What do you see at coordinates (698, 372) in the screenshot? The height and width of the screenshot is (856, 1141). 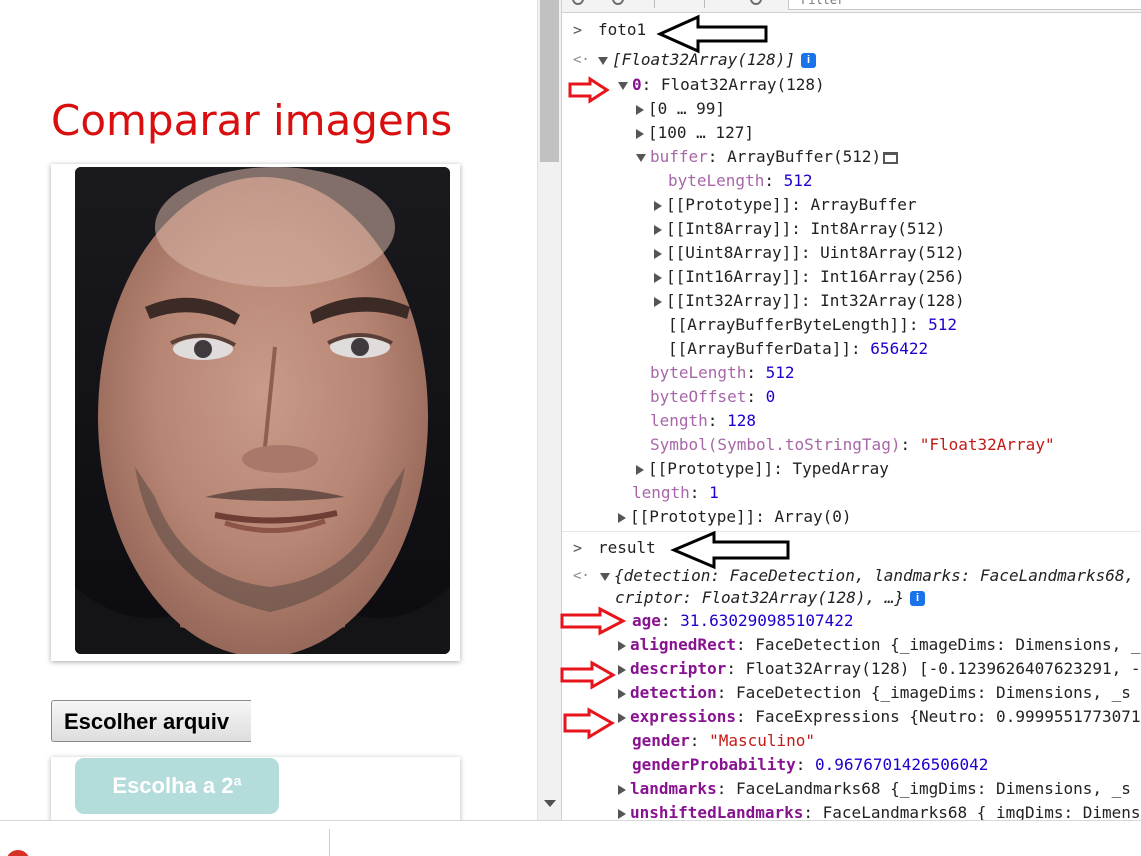 I see `property-key: byteLength` at bounding box center [698, 372].